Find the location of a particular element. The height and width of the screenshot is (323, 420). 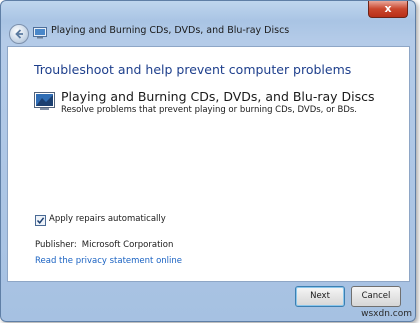

privacy-statement-link: Read the privacy statement online is located at coordinates (108, 261).